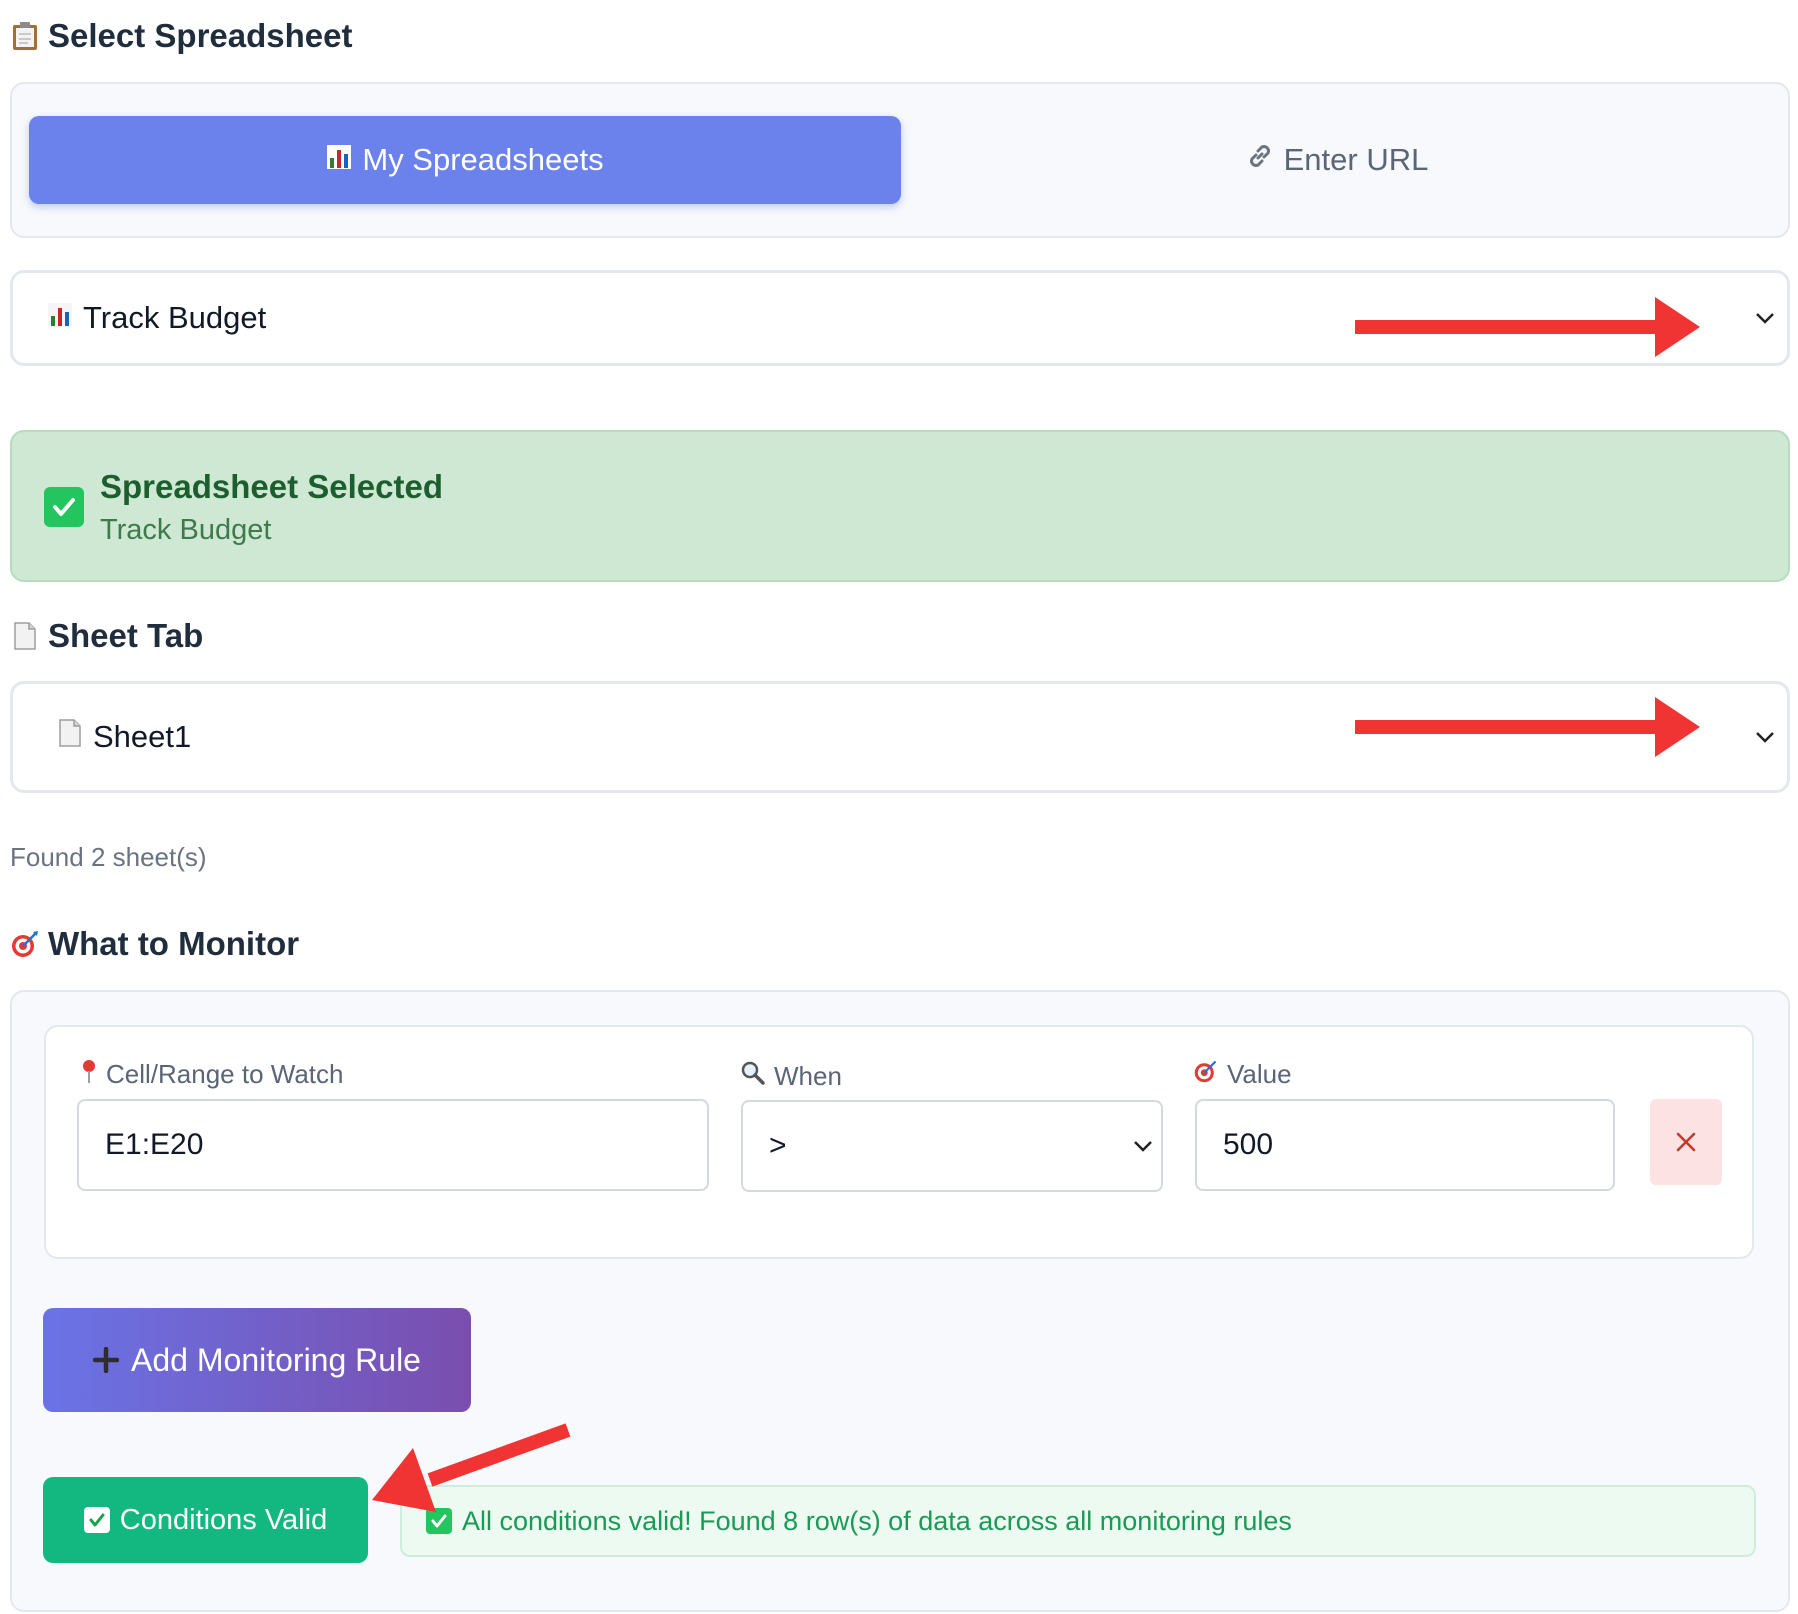 This screenshot has height=1614, width=1798. What do you see at coordinates (1260, 160) in the screenshot?
I see `link-icon` at bounding box center [1260, 160].